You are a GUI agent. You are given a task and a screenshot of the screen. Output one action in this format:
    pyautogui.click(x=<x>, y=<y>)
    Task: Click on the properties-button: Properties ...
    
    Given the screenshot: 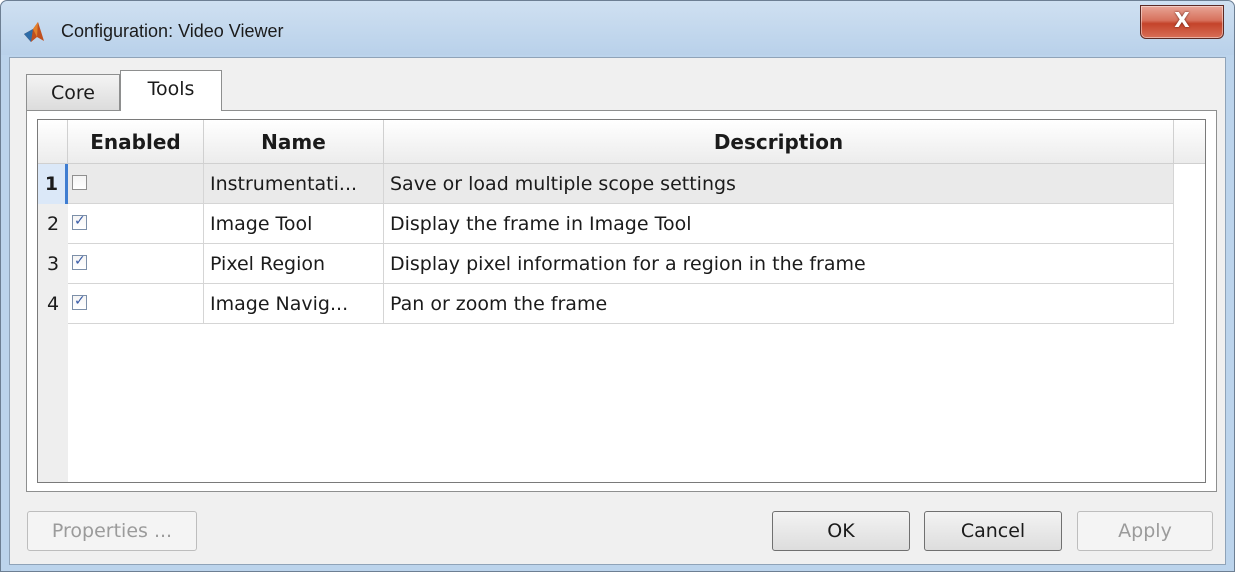 What is the action you would take?
    pyautogui.click(x=112, y=531)
    